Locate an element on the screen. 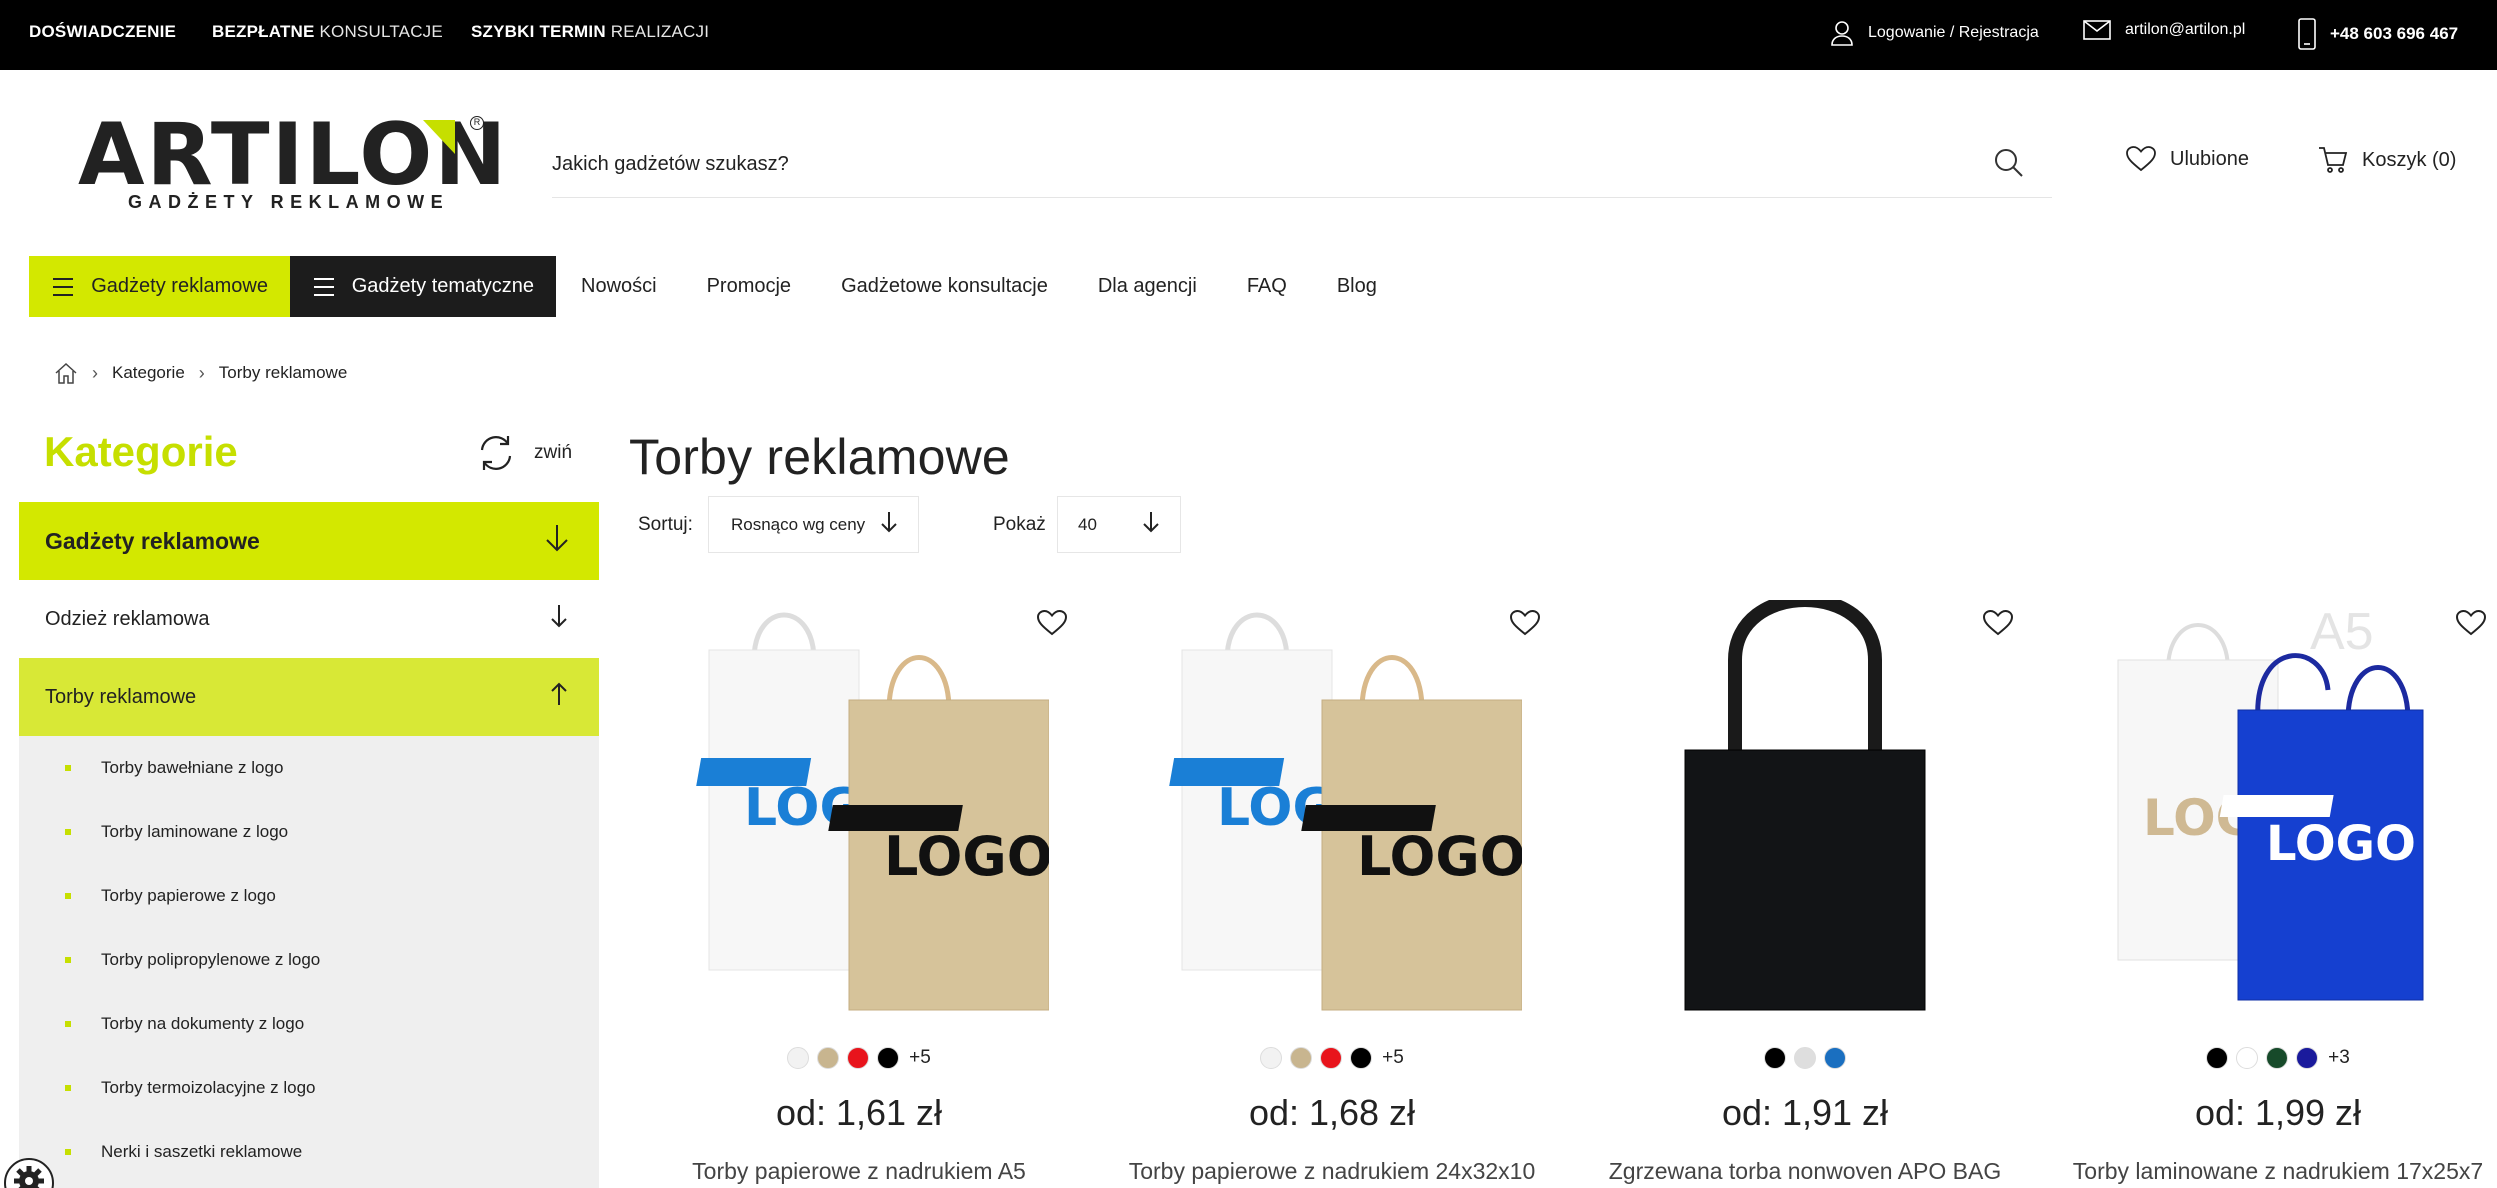 This screenshot has height=1188, width=2497. nav-news: Nowości is located at coordinates (619, 286).